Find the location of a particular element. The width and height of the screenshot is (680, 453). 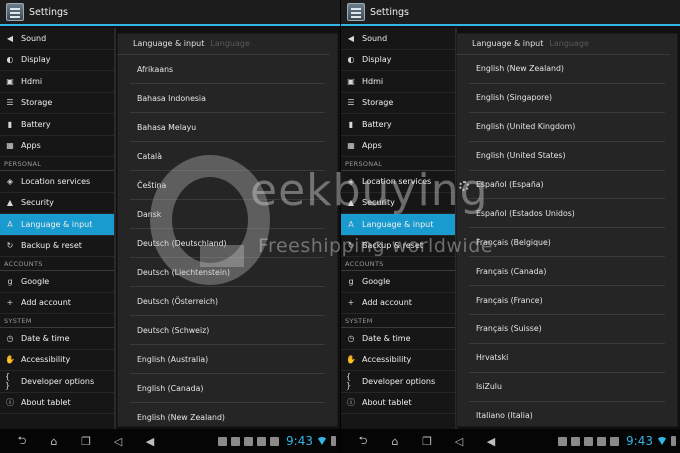

sidebar-item-label: Storage is located at coordinates (378, 103).